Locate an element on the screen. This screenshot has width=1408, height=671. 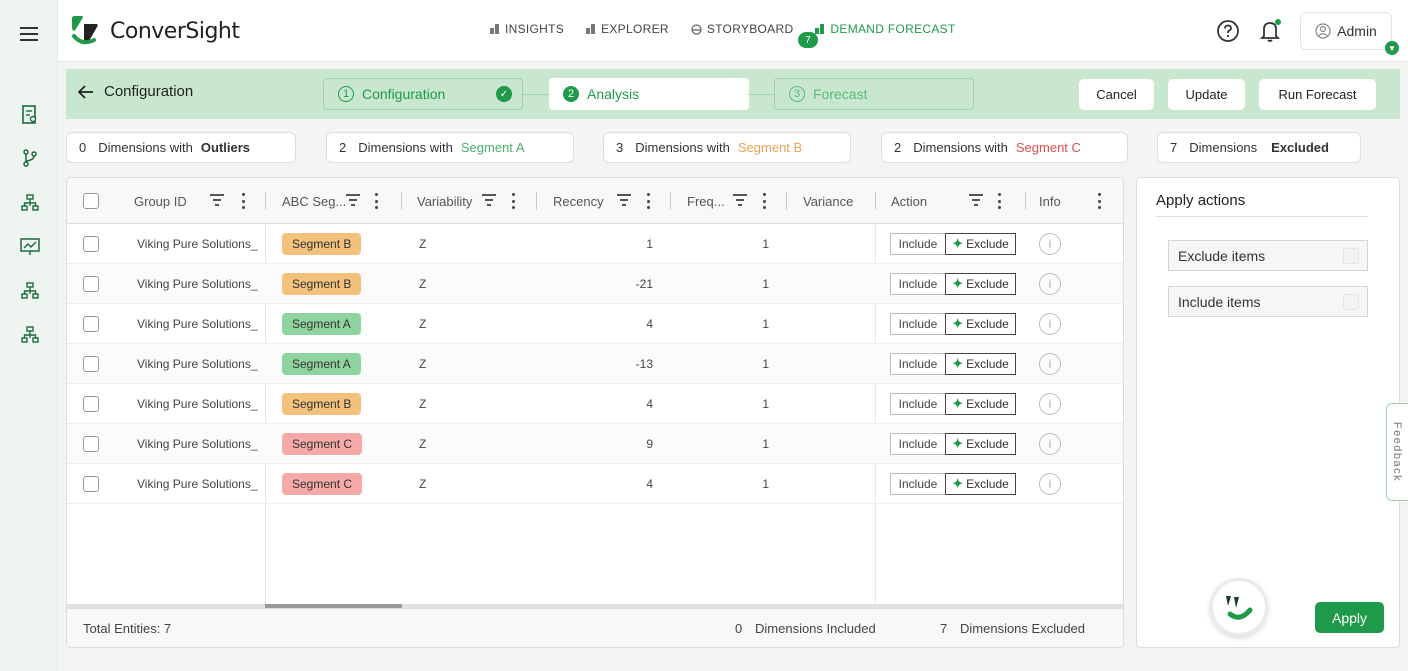
step-forecast: 3 Forecast is located at coordinates (874, 94).